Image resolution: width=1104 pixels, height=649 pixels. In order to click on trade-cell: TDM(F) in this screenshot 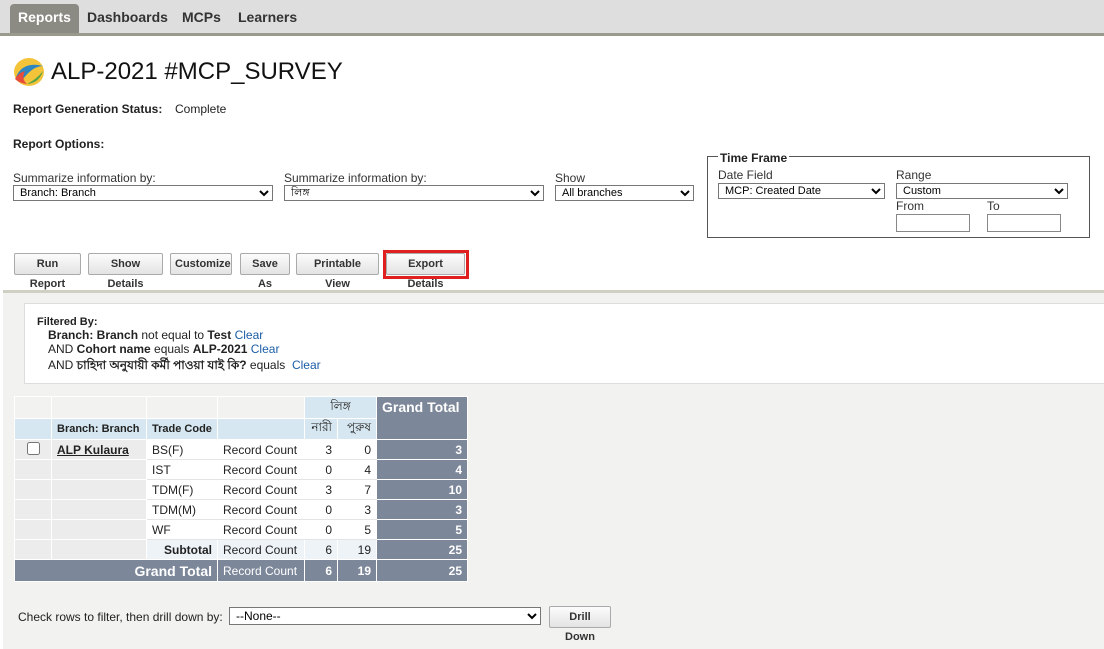, I will do `click(182, 489)`.